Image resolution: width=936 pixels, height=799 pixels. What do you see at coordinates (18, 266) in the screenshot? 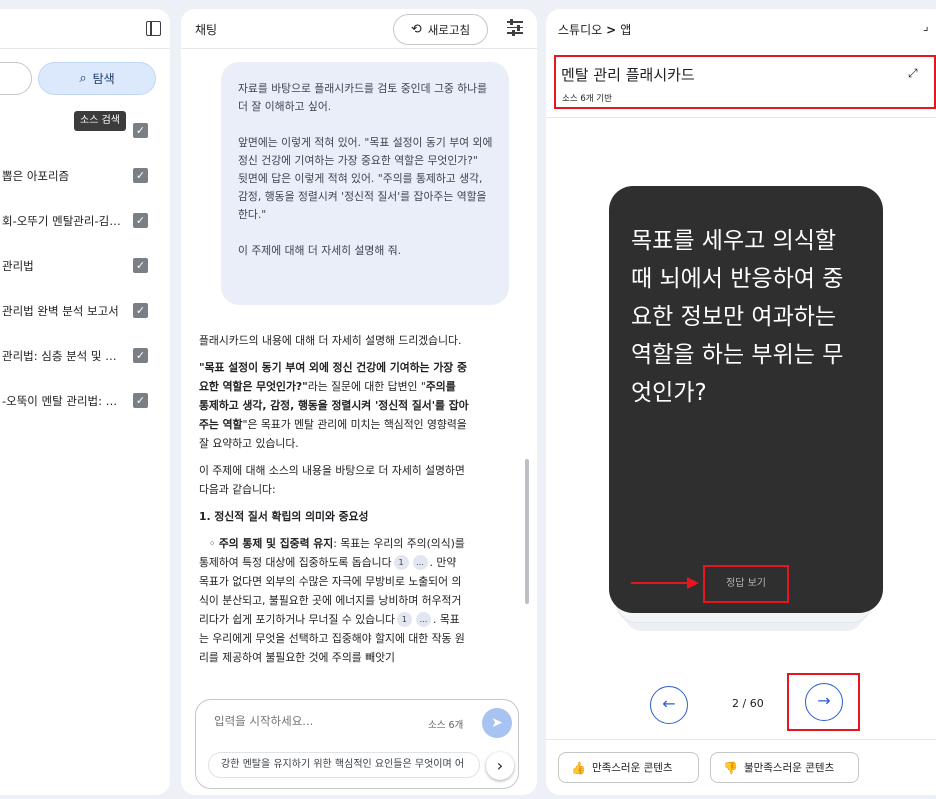
I see `source-label: 관리법` at bounding box center [18, 266].